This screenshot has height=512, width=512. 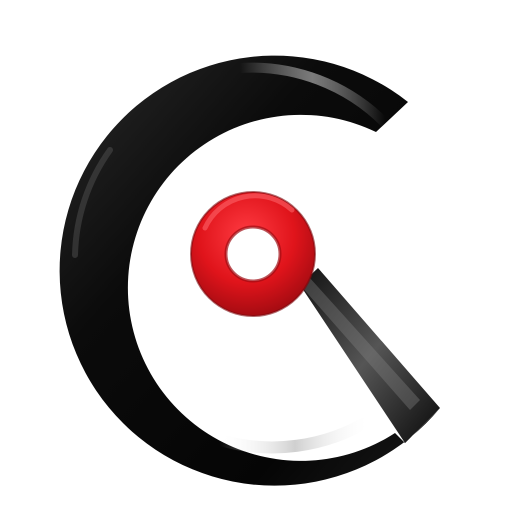 I want to click on red-ring, so click(x=253, y=254).